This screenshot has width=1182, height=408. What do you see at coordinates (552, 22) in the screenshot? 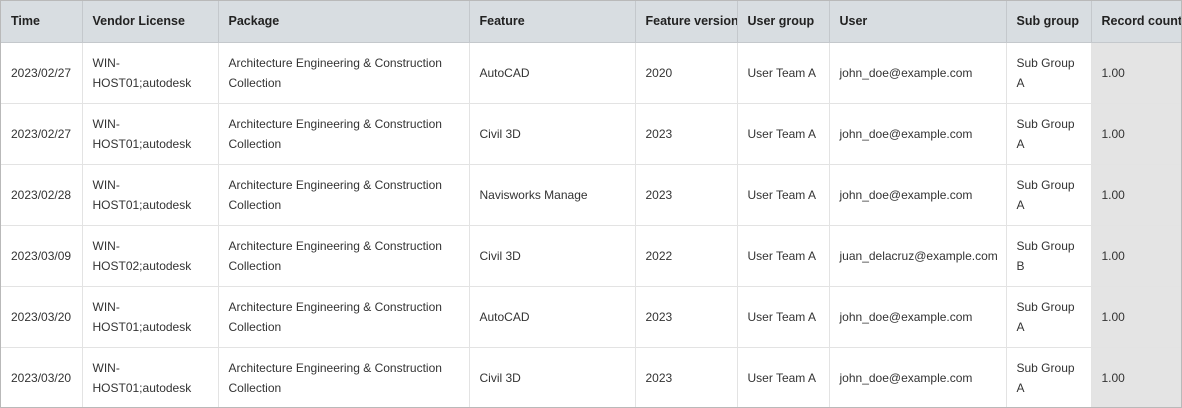
I see `column-header-feature: Feature` at bounding box center [552, 22].